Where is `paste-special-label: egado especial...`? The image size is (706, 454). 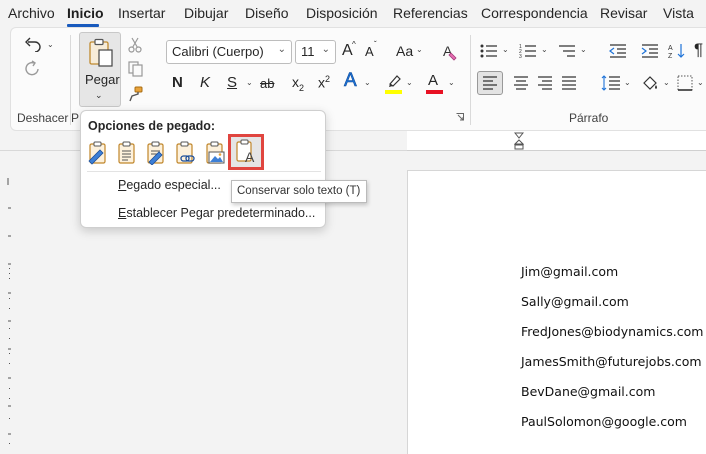 paste-special-label: egado especial... is located at coordinates (173, 185).